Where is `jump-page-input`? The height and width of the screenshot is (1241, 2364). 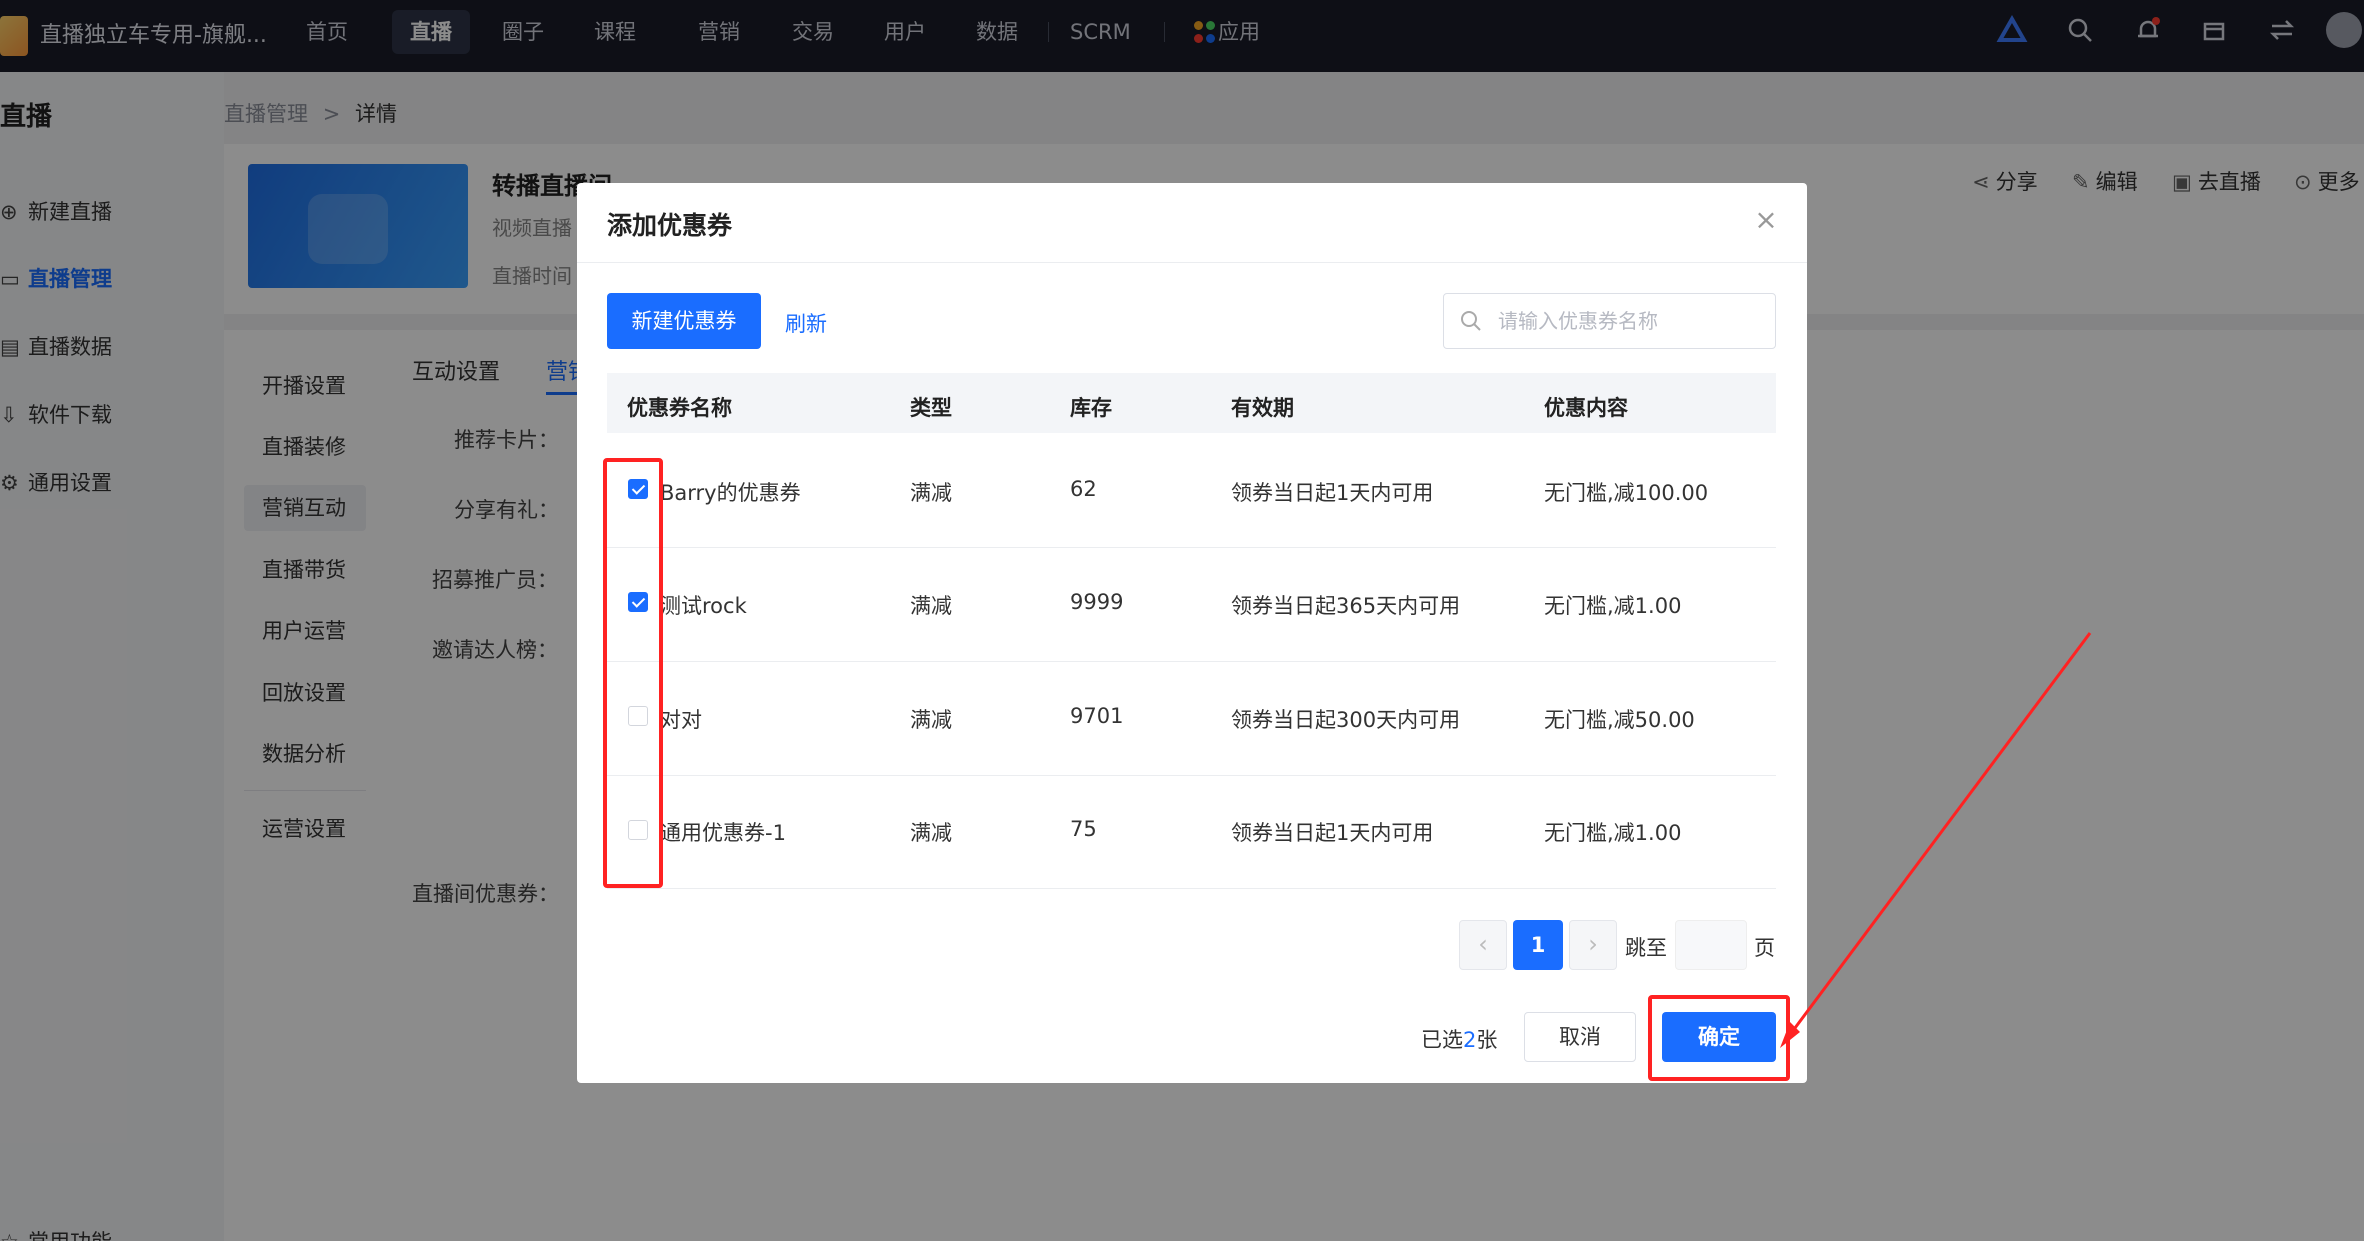
jump-page-input is located at coordinates (1711, 945).